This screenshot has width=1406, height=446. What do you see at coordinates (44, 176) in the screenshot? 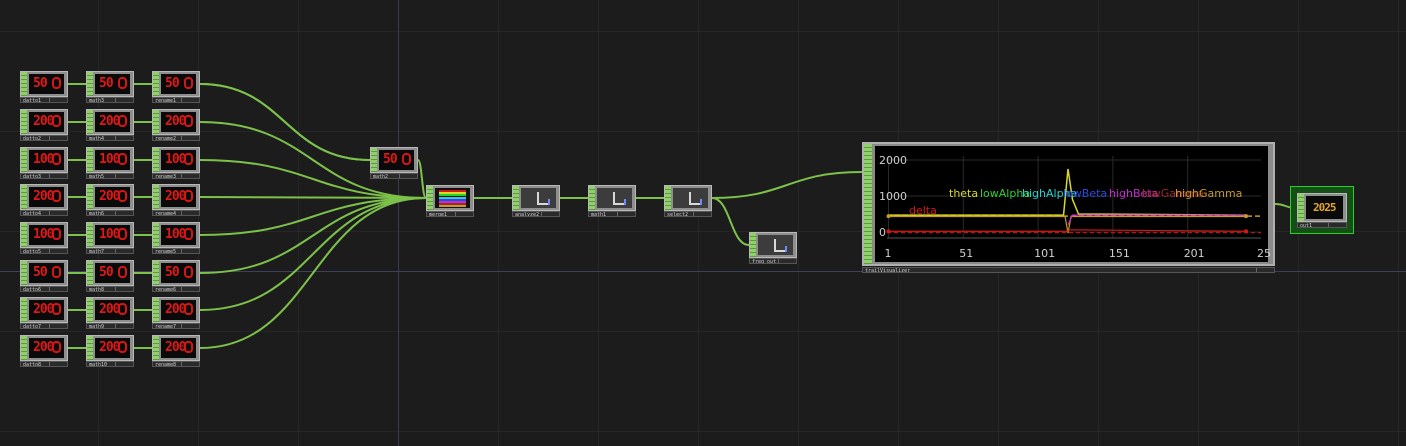
I see `datto3-label: datto3` at bounding box center [44, 176].